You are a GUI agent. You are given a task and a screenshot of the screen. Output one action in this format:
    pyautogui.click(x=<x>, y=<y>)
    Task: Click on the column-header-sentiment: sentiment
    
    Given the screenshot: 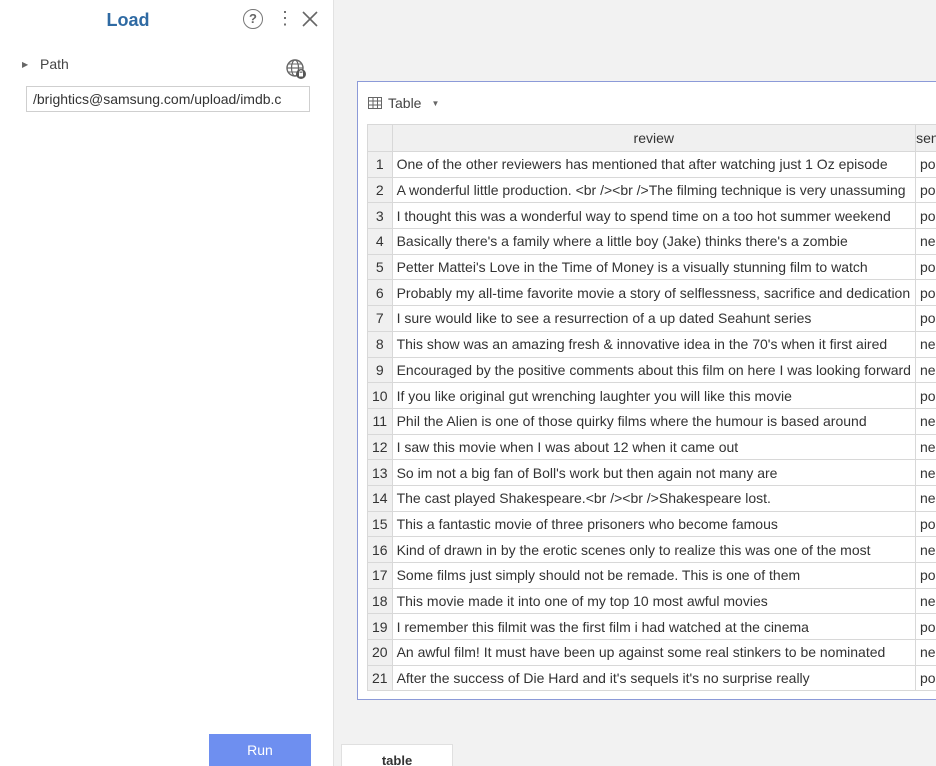 What is the action you would take?
    pyautogui.click(x=925, y=138)
    